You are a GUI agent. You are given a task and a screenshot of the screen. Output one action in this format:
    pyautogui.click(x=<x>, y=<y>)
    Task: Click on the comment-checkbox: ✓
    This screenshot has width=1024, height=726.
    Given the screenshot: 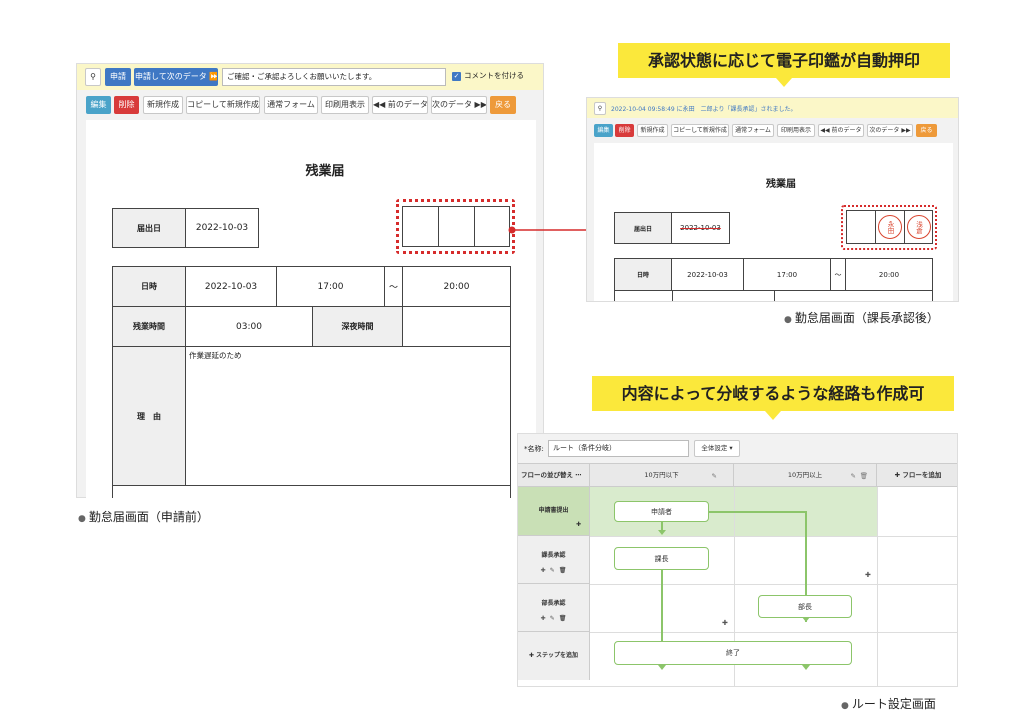 What is the action you would take?
    pyautogui.click(x=456, y=76)
    